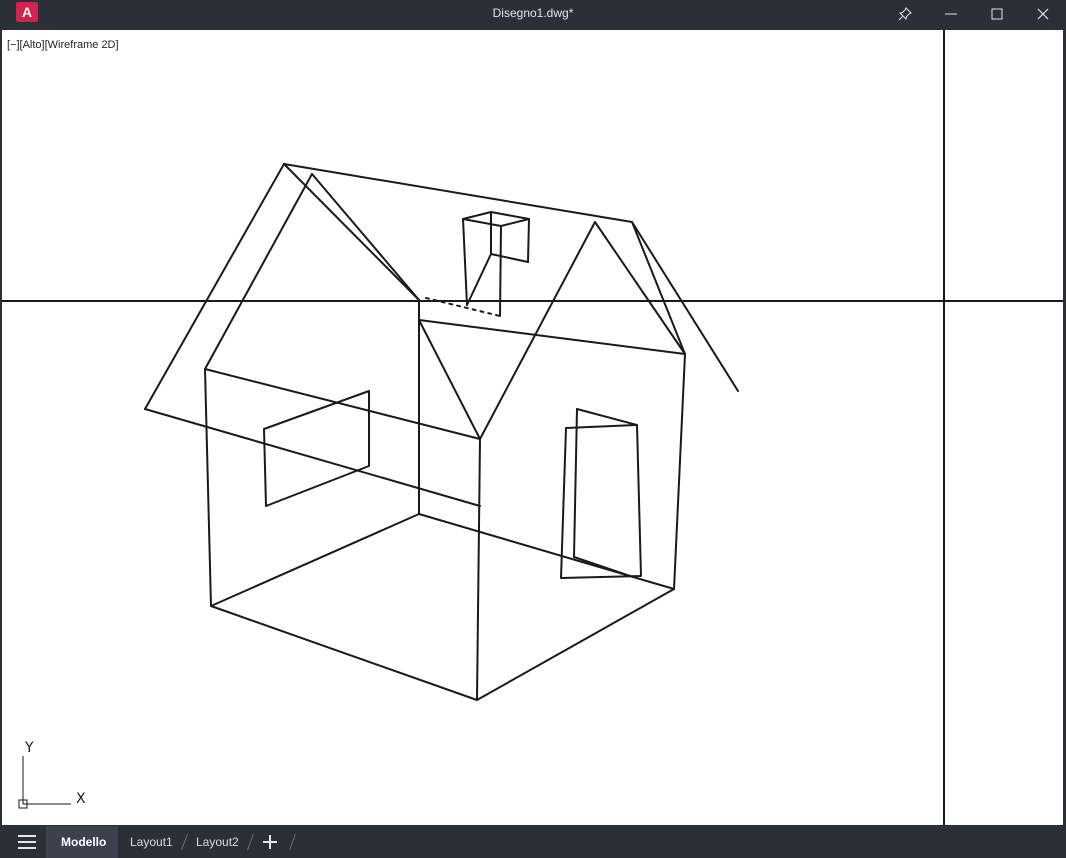  I want to click on left-gable, so click(312, 271).